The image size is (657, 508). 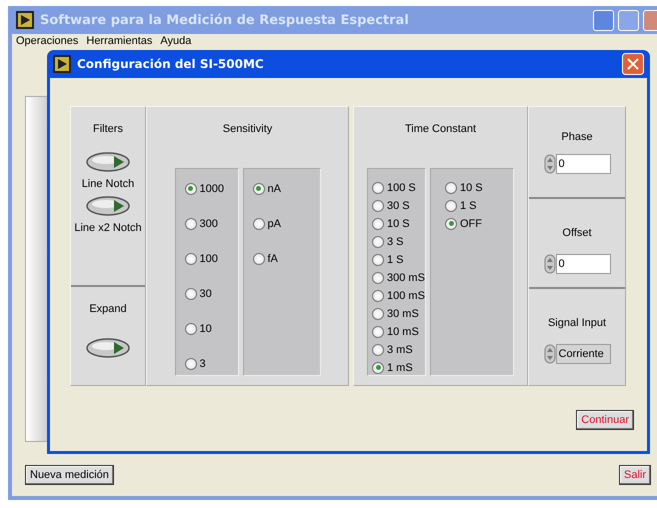 I want to click on phase-field: 0, so click(x=583, y=164).